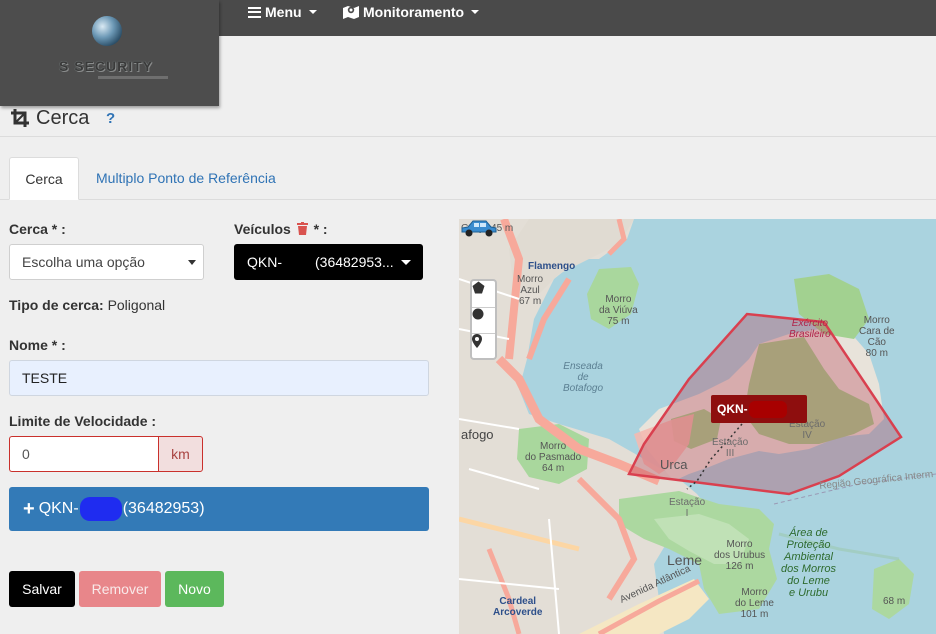  I want to click on divider, so click(468, 136).